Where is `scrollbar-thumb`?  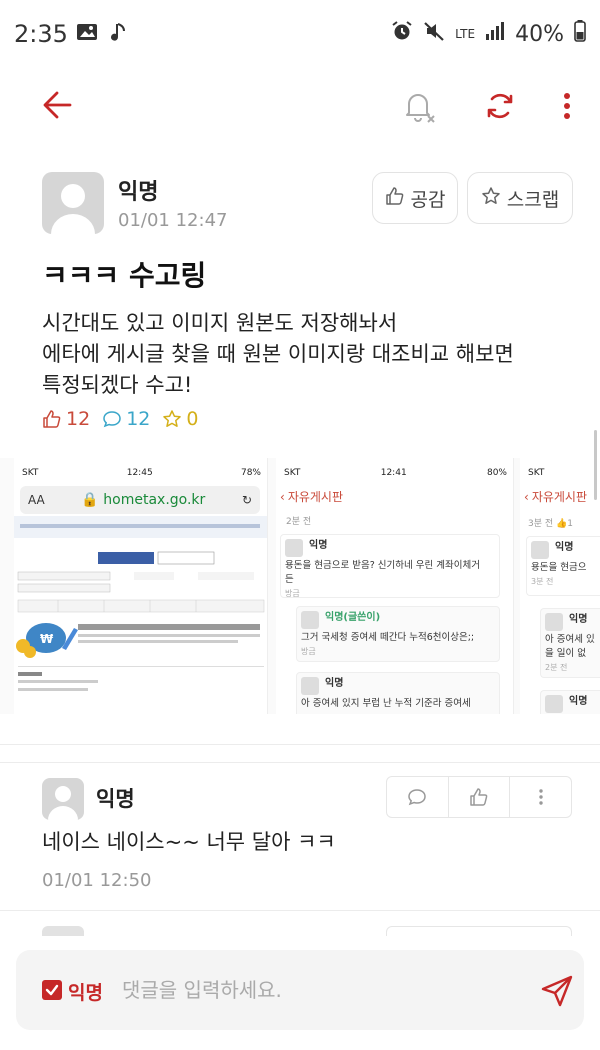
scrollbar-thumb is located at coordinates (595, 465).